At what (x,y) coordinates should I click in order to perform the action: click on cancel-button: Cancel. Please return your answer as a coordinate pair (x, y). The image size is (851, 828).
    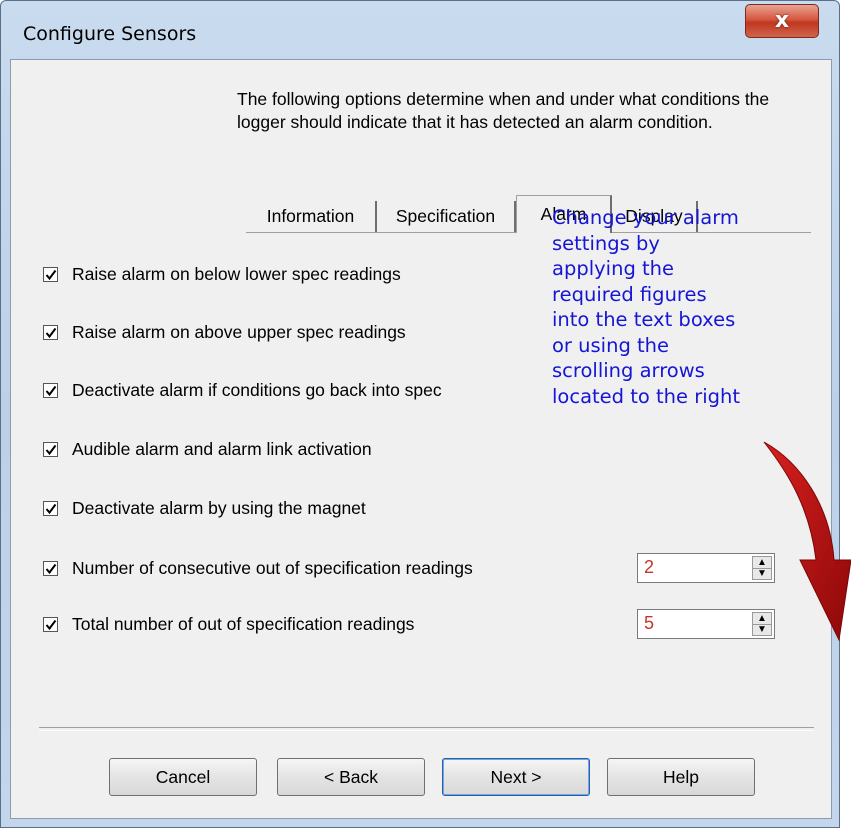
    Looking at the image, I should click on (183, 777).